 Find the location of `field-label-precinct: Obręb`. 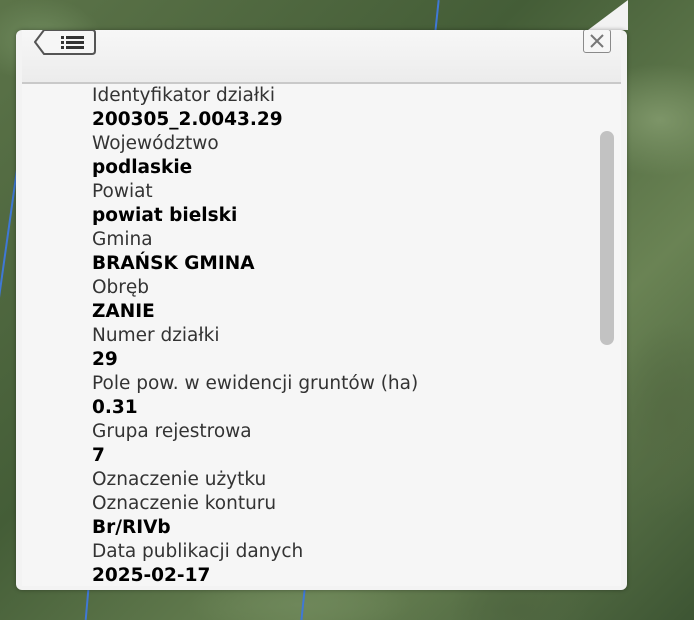

field-label-precinct: Obręb is located at coordinates (121, 287).